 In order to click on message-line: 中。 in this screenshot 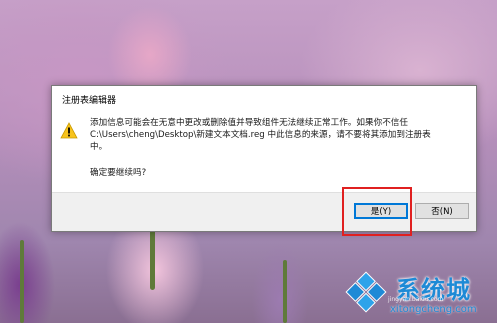, I will do `click(99, 147)`.